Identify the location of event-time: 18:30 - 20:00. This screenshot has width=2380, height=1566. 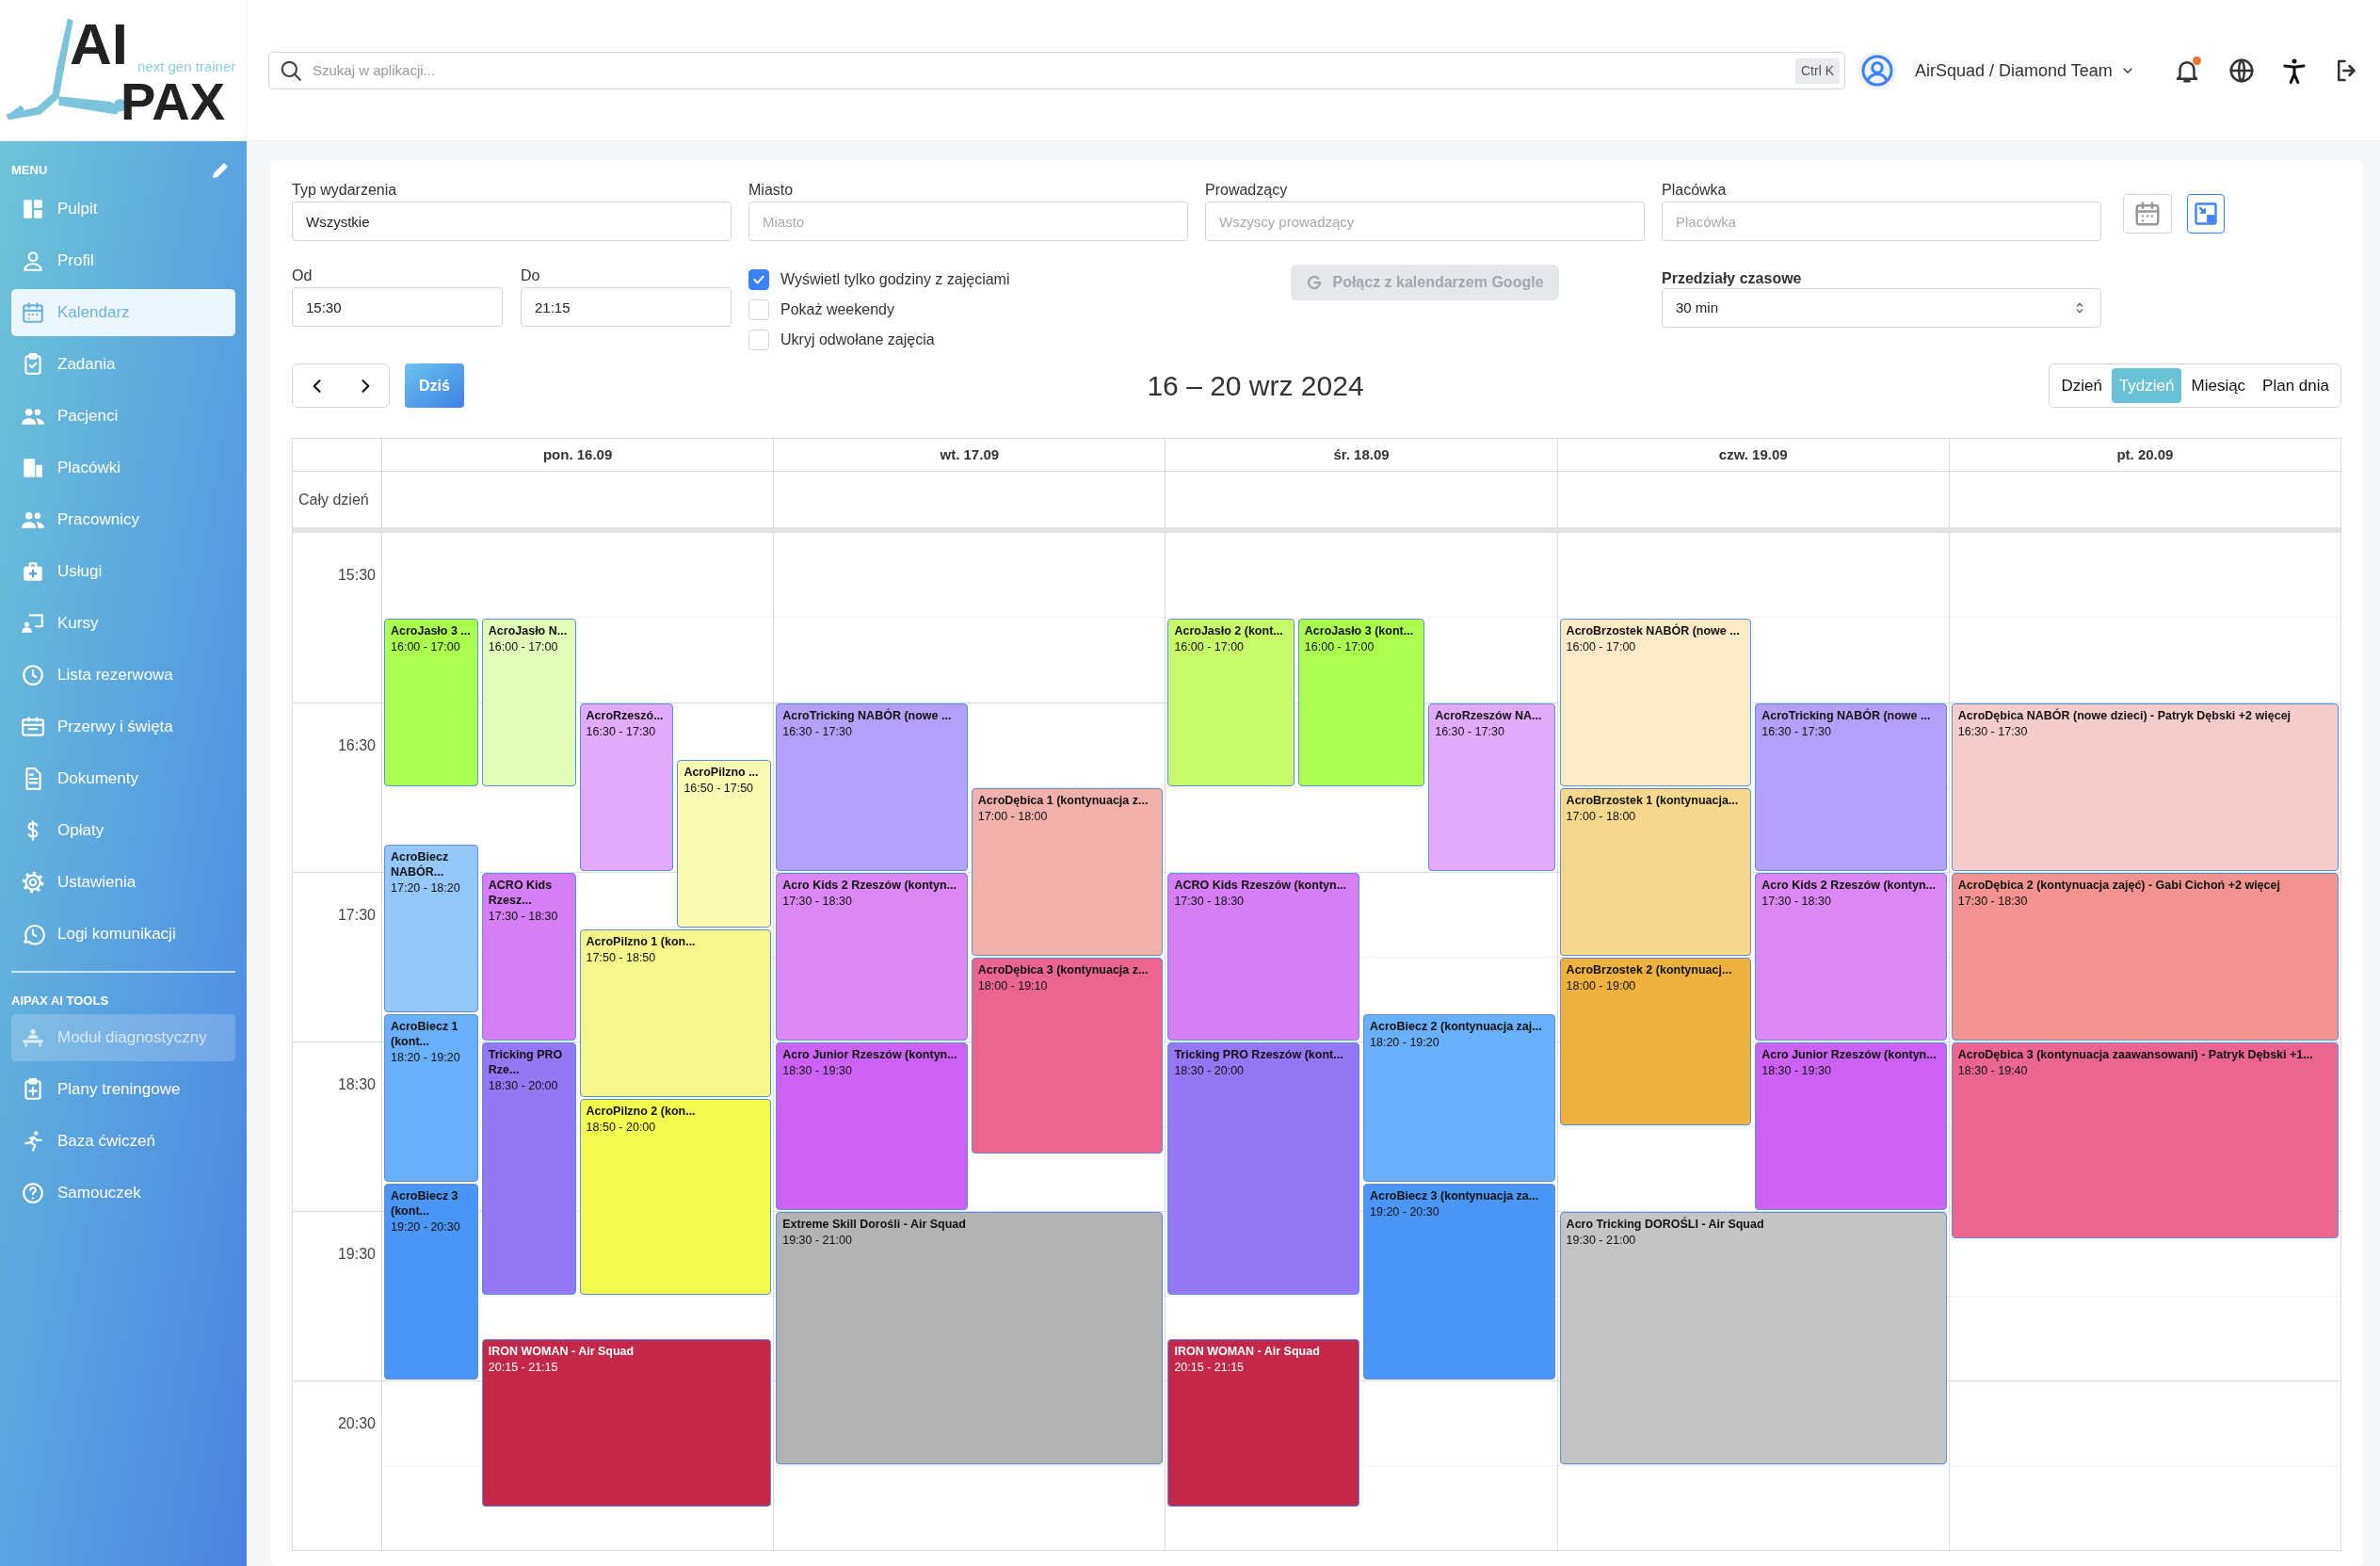
(1210, 1071).